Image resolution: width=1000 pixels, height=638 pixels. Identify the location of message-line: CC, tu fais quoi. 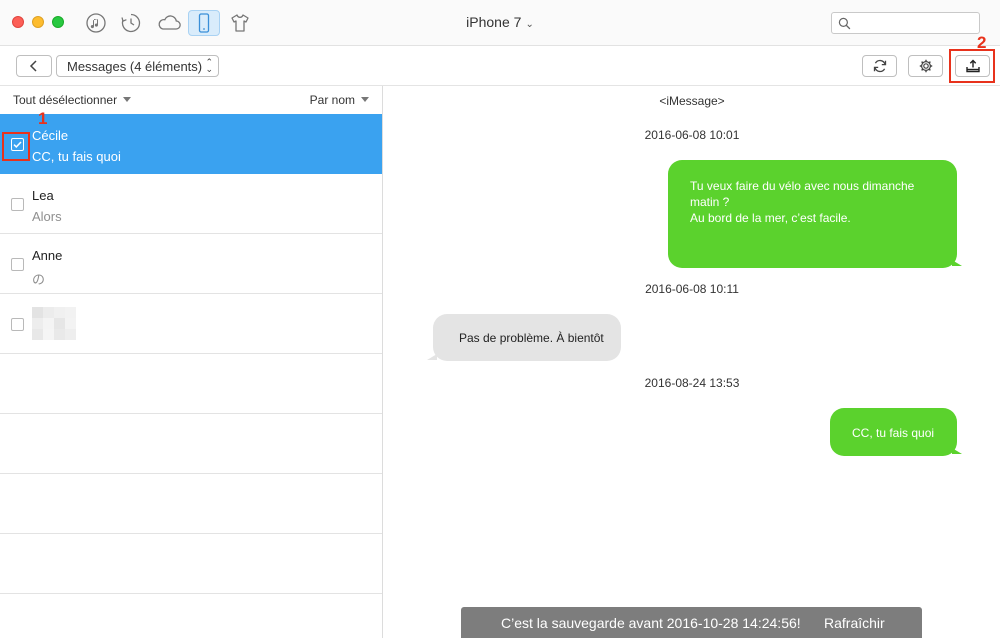
(893, 433).